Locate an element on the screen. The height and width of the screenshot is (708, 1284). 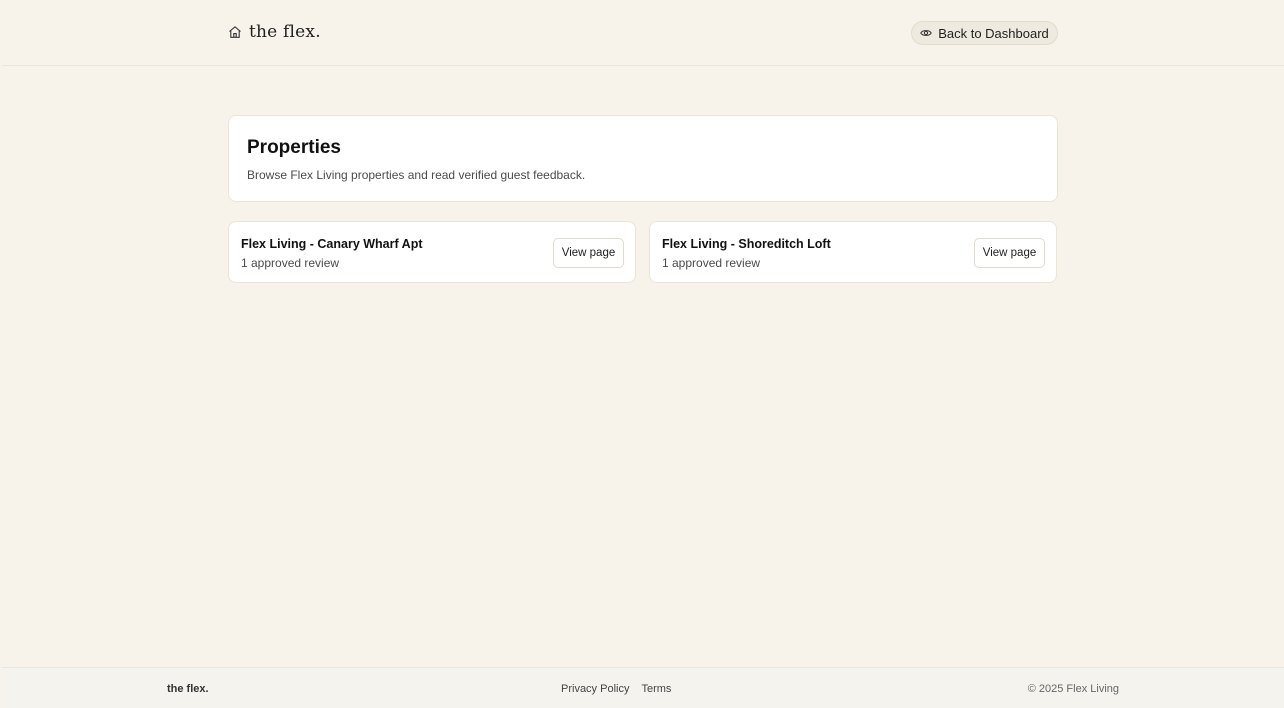
privacy-policy-link: Privacy Policy is located at coordinates (595, 689).